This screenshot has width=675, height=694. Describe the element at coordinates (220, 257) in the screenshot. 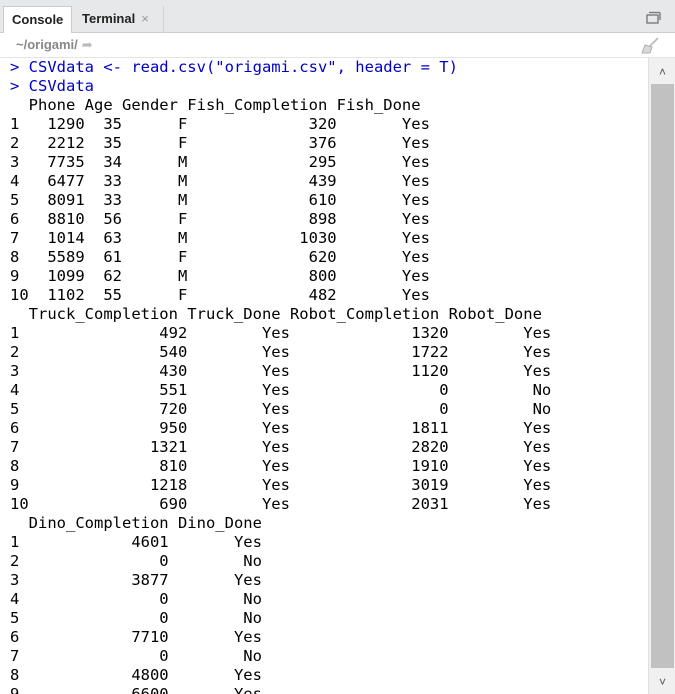

I see `console-output-line: 8 5589 61 F 620 Yes` at that location.